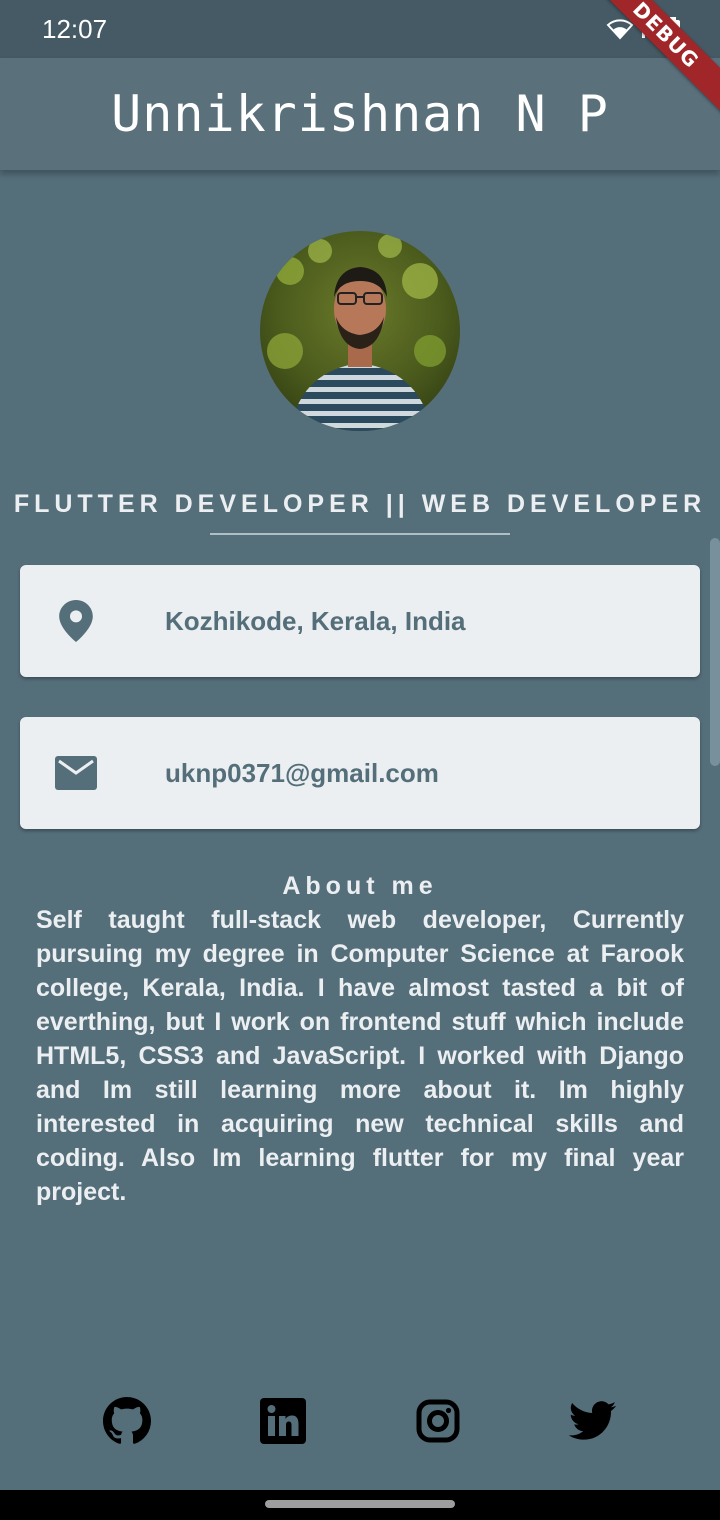  What do you see at coordinates (360, 1423) in the screenshot?
I see `social-links` at bounding box center [360, 1423].